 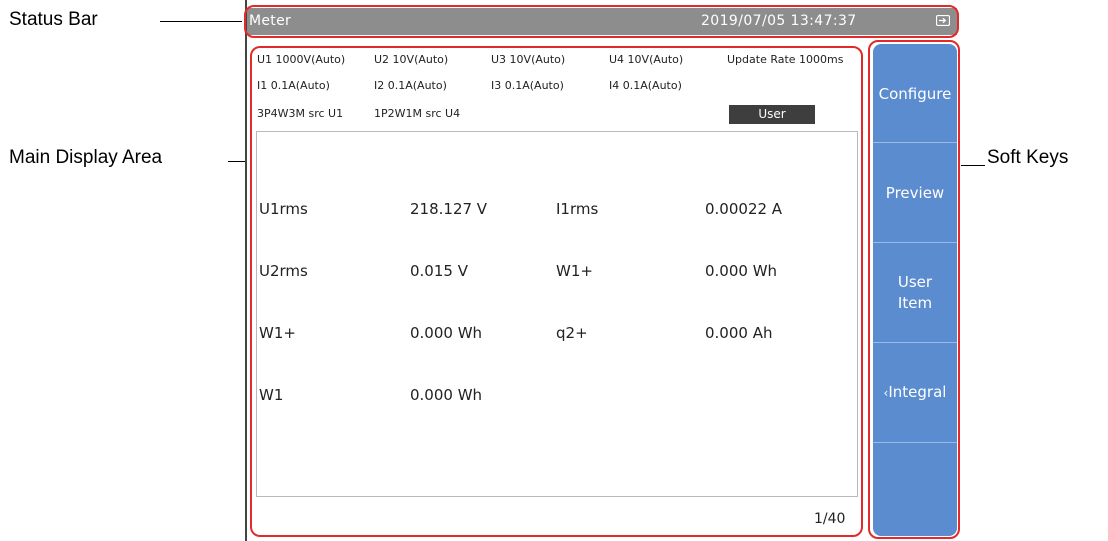 What do you see at coordinates (283, 209) in the screenshot?
I see `measure-name: U1rms` at bounding box center [283, 209].